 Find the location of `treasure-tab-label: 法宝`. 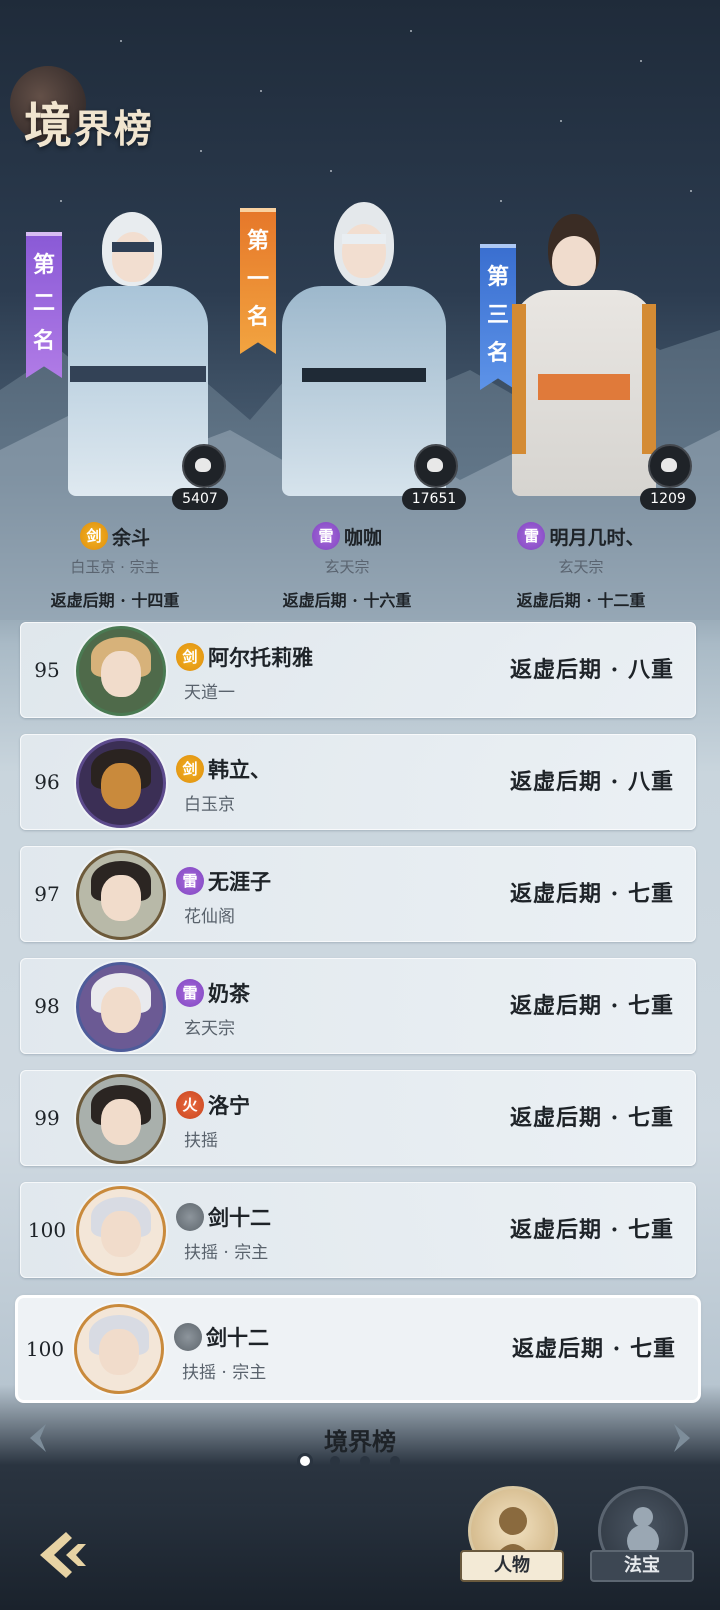

treasure-tab-label: 法宝 is located at coordinates (642, 1566).